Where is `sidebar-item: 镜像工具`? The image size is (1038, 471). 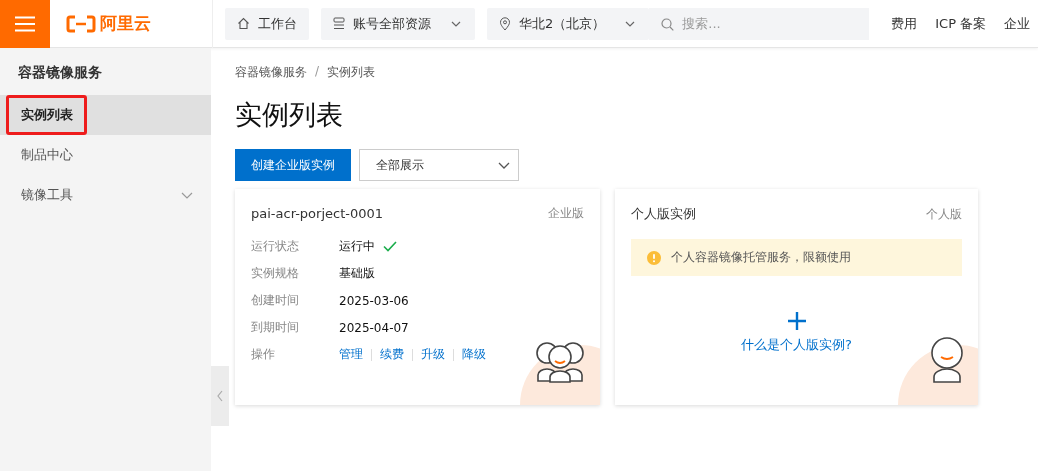 sidebar-item: 镜像工具 is located at coordinates (105, 195).